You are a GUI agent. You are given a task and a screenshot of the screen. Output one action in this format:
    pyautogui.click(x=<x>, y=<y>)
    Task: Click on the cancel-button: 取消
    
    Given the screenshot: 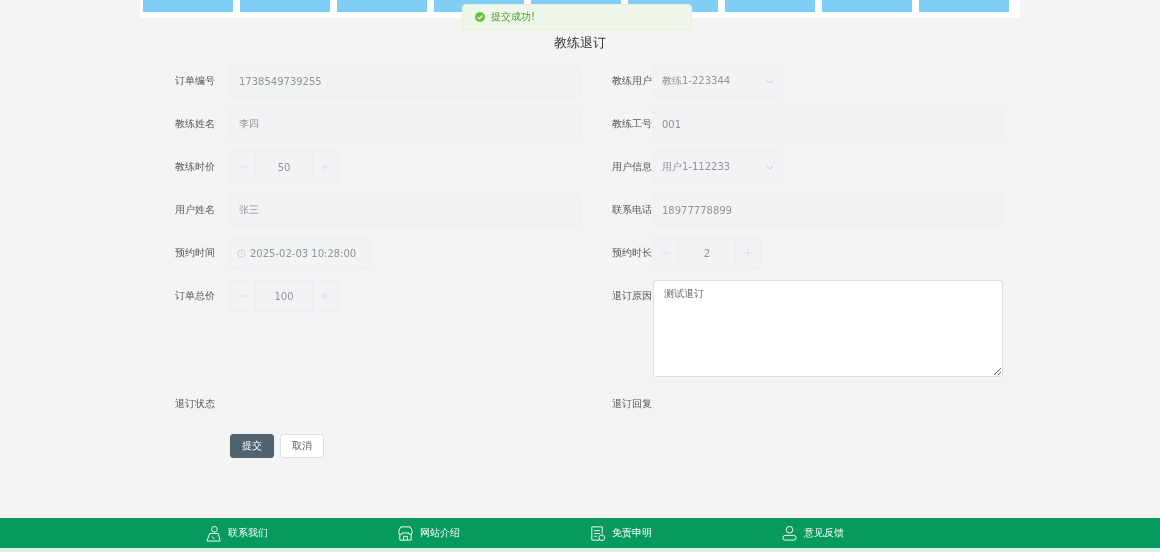 What is the action you would take?
    pyautogui.click(x=302, y=446)
    